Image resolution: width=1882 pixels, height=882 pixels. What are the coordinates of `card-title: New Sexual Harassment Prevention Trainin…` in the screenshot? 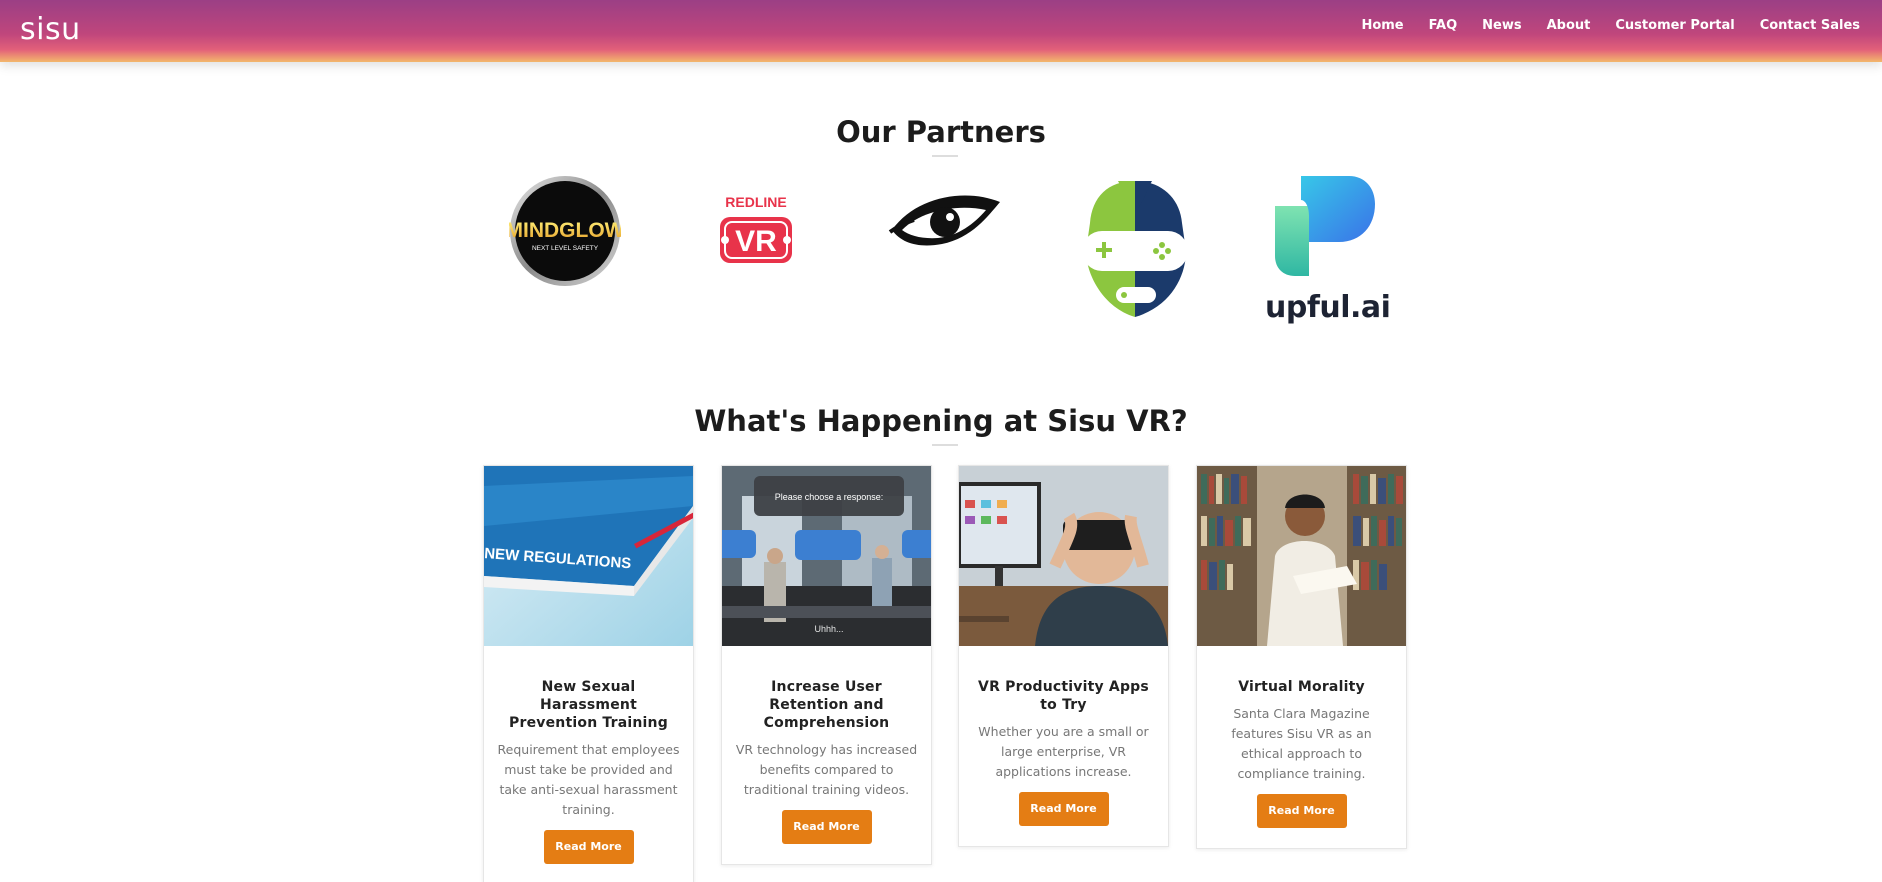 It's located at (588, 705).